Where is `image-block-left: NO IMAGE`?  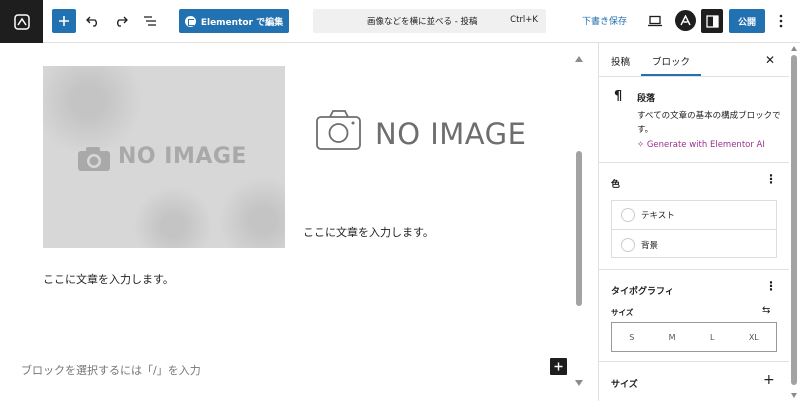
image-block-left: NO IMAGE is located at coordinates (164, 157).